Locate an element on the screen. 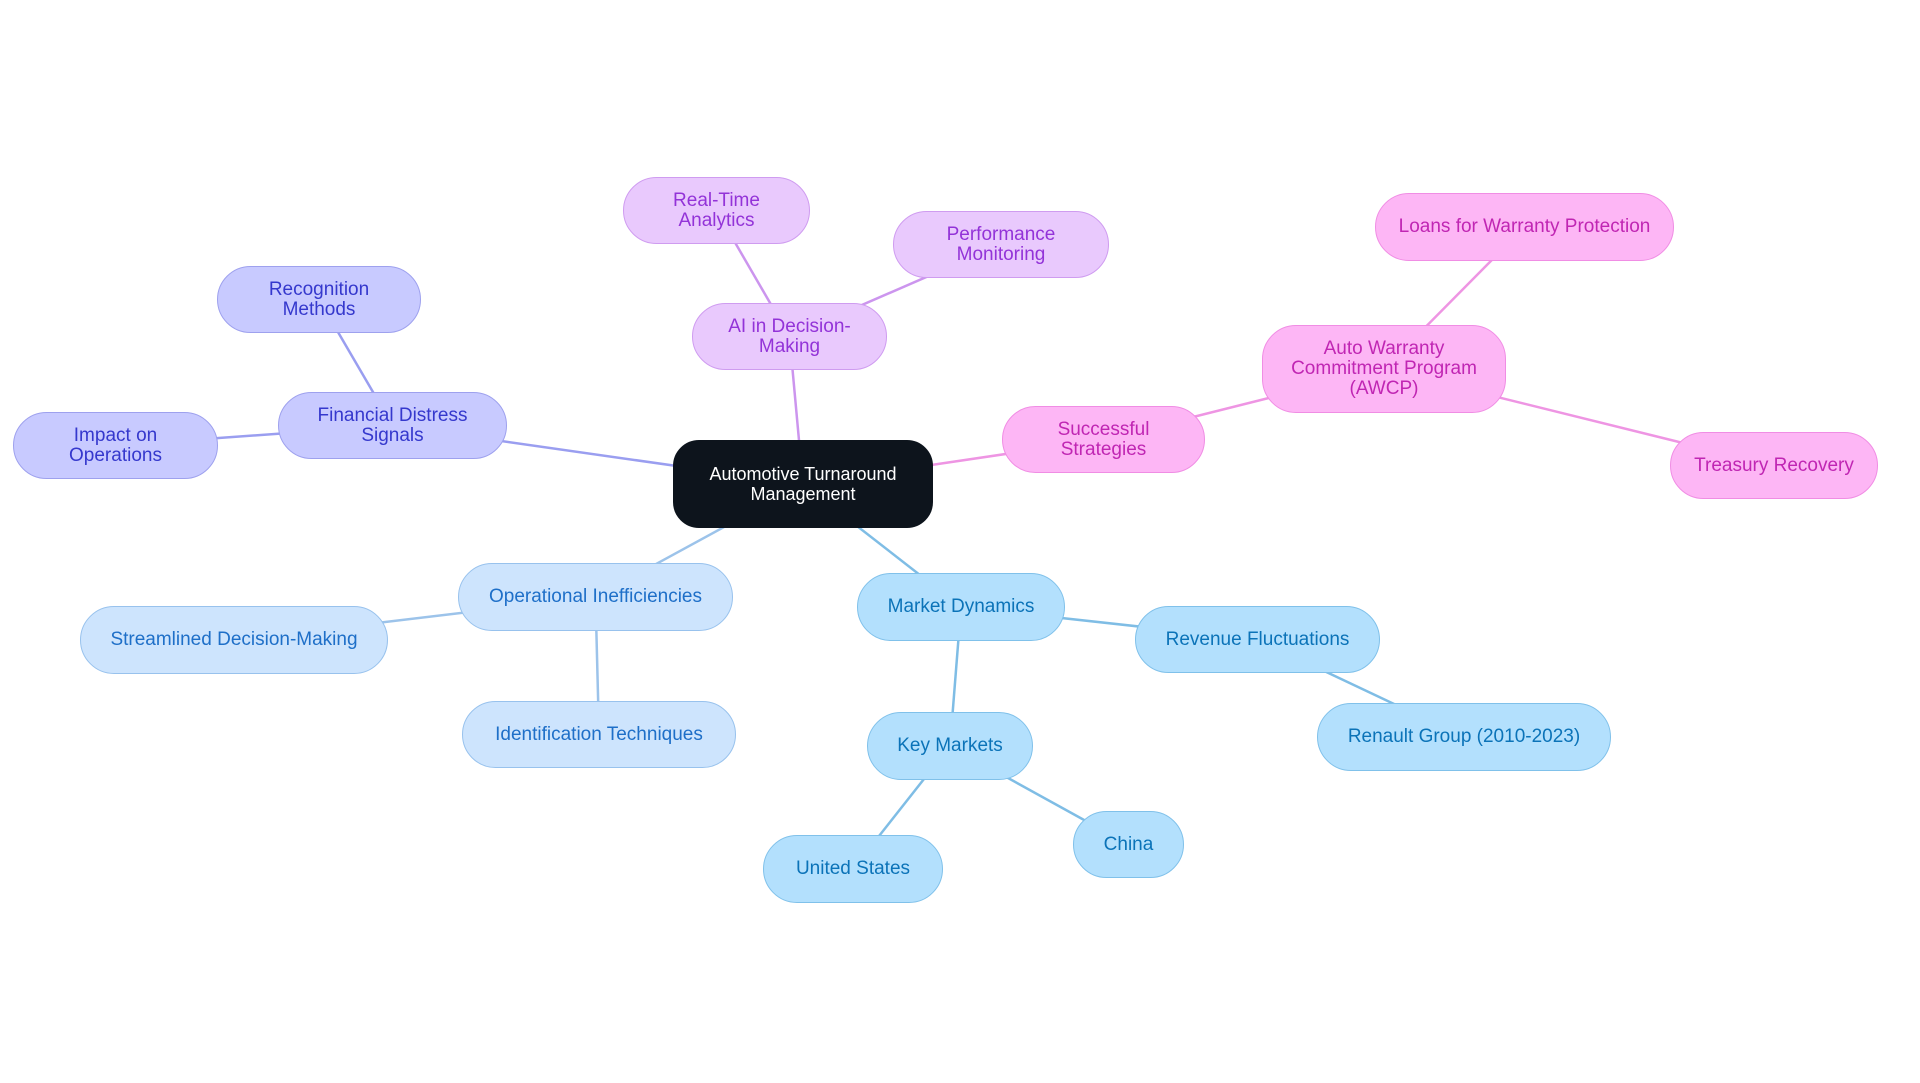  node-label: Auto Warranty Commitment Program (AWCP) is located at coordinates (1384, 368).